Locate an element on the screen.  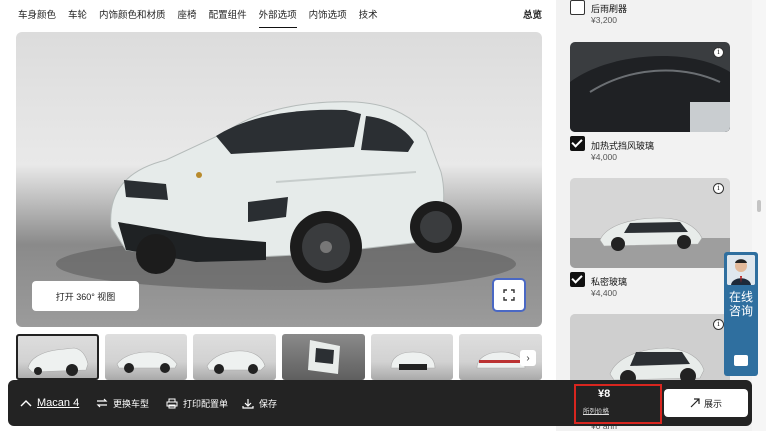
thumbnail-top-view is located at coordinates (323, 357).